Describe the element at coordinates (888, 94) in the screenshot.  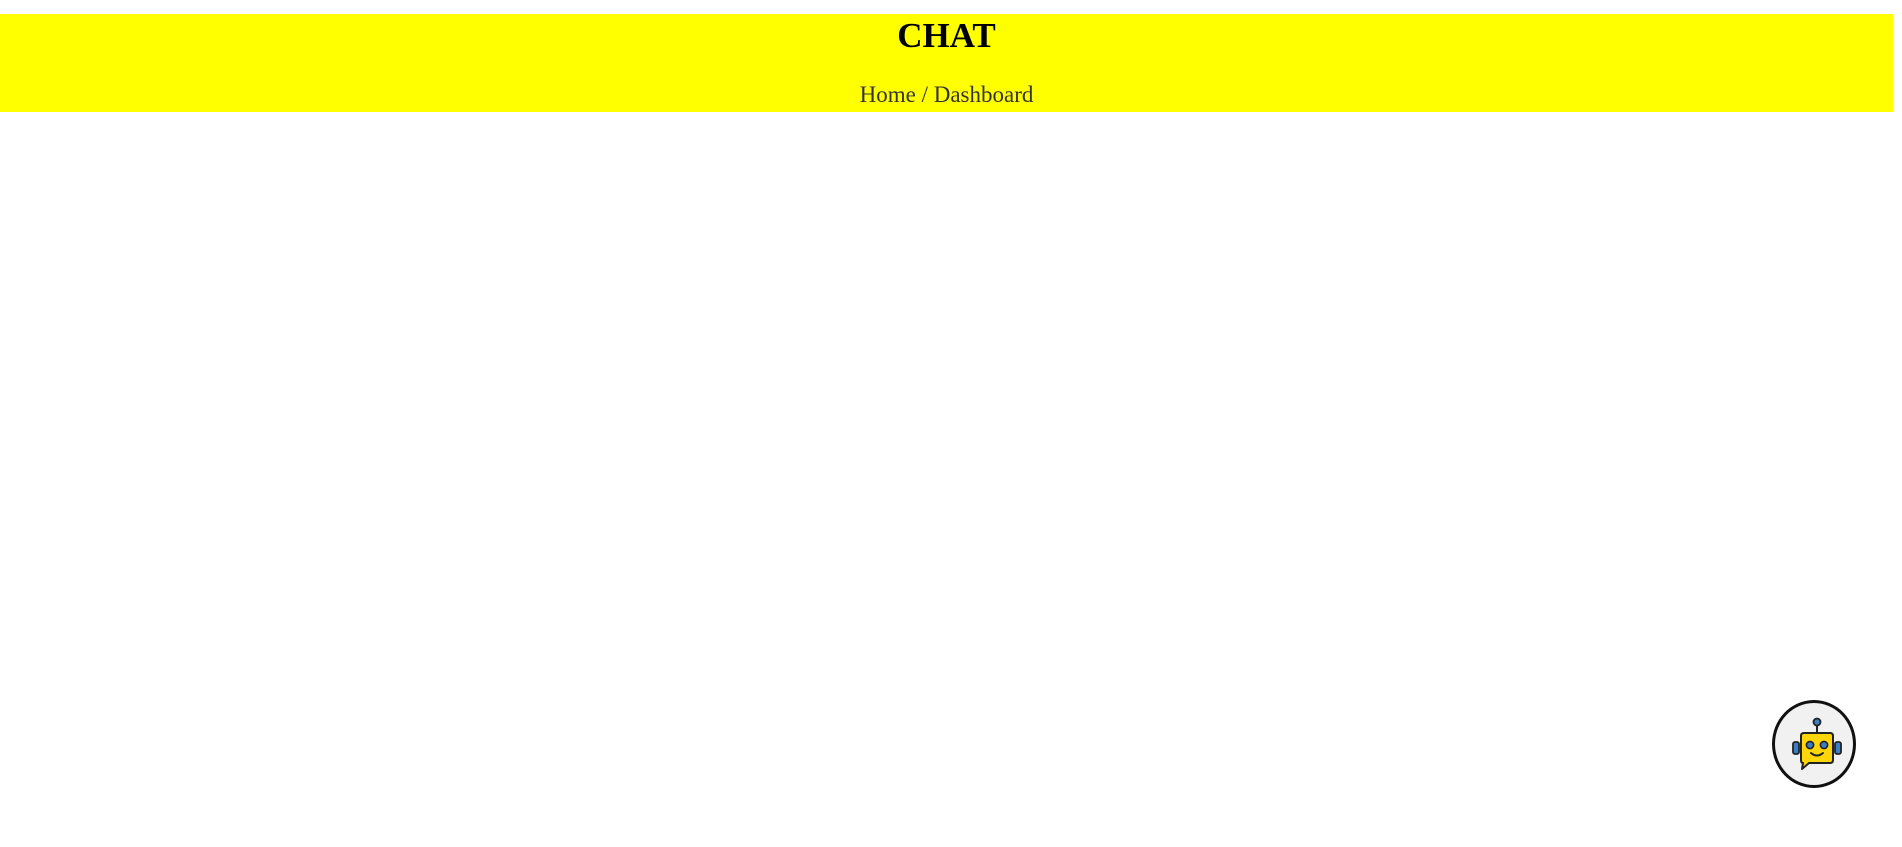
I see `breadcrumb-home-link: Home` at that location.